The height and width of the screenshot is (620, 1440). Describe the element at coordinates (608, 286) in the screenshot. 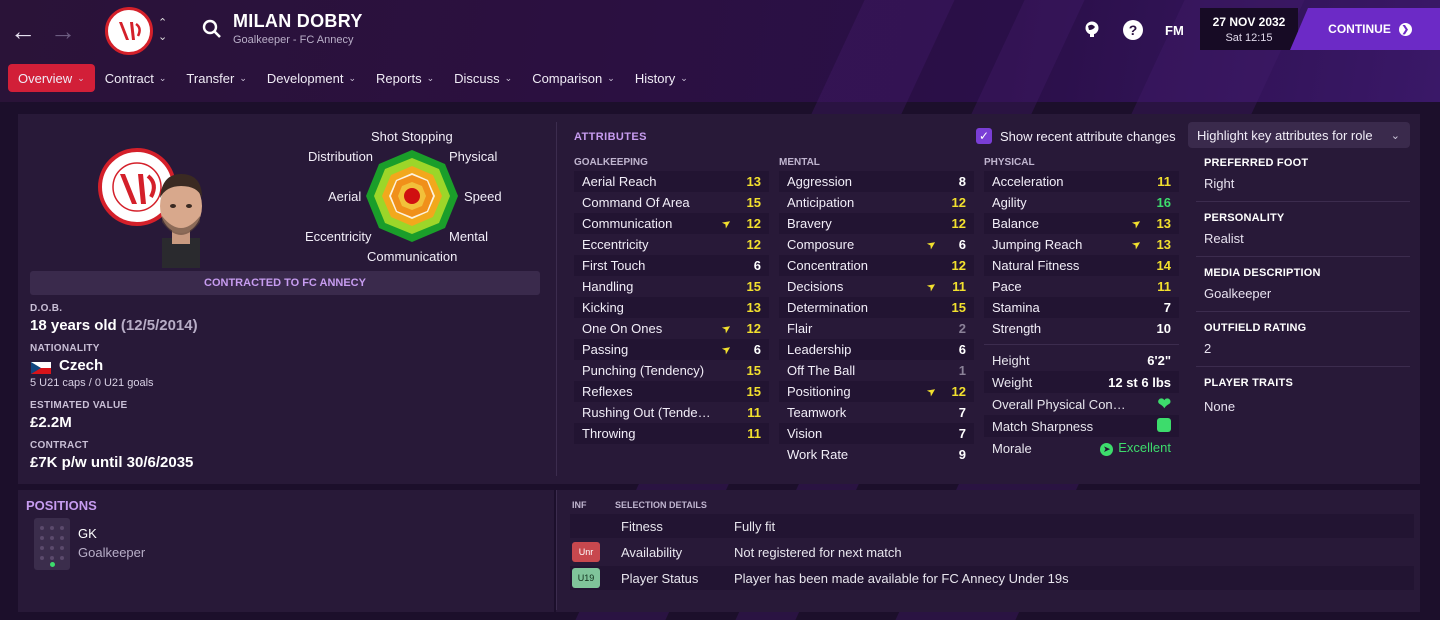

I see `attribute-name: Handling` at that location.